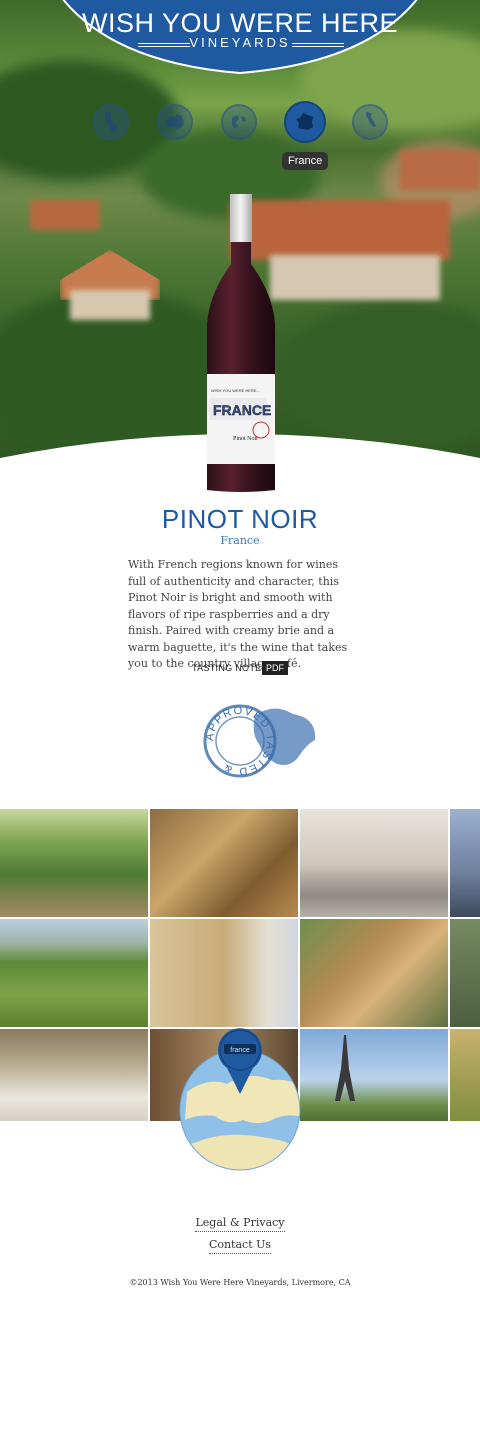 This screenshot has width=480, height=1450. I want to click on gallery-photo-garden, so click(465, 973).